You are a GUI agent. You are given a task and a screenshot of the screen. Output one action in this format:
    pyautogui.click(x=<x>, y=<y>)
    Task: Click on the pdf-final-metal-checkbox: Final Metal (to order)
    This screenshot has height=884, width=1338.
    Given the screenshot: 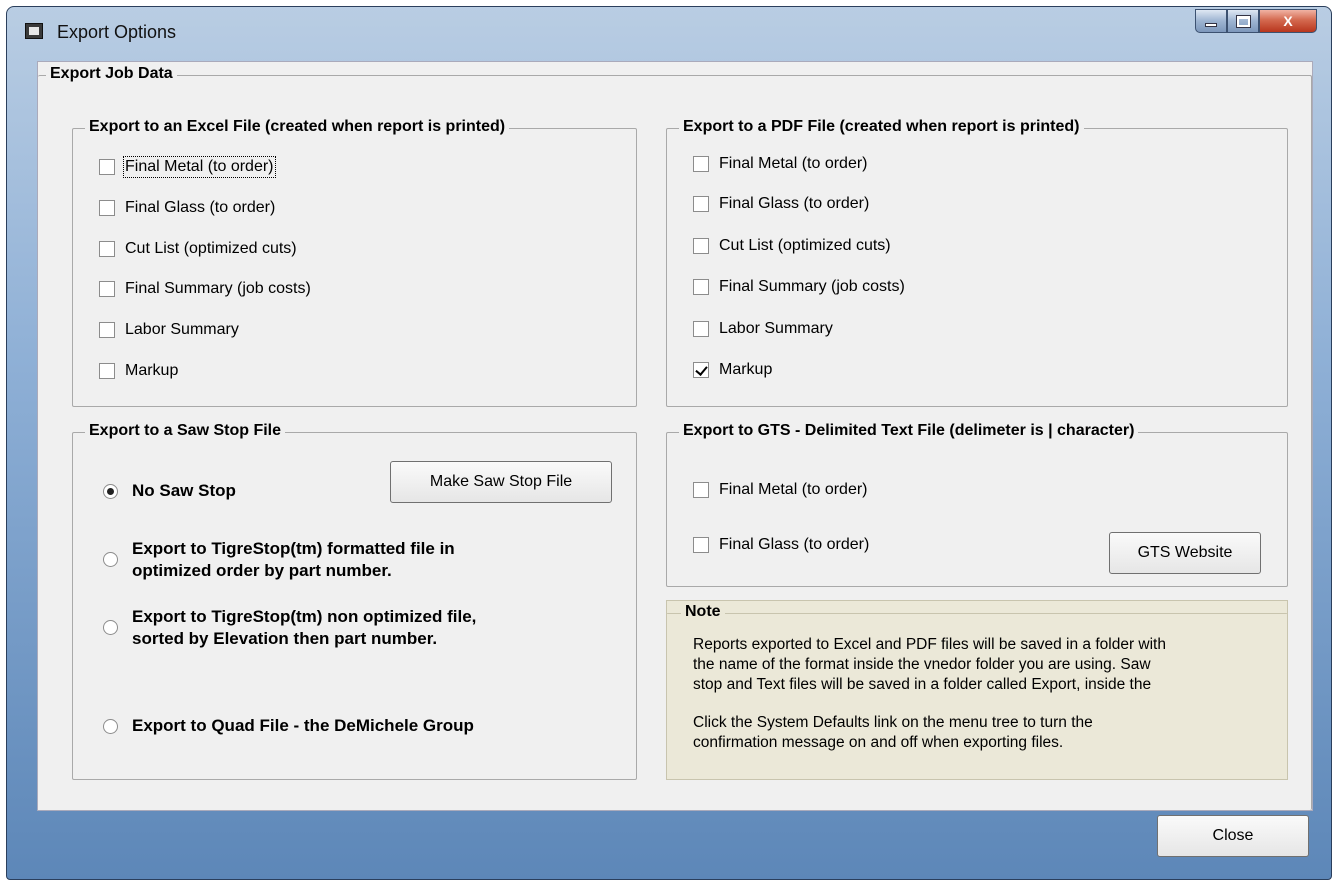 What is the action you would take?
    pyautogui.click(x=780, y=164)
    